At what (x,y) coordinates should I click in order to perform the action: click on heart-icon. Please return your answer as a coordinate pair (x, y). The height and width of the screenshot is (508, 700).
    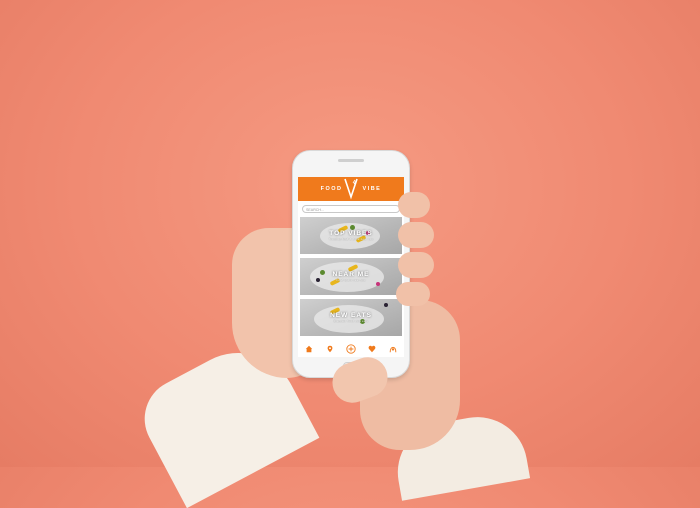
    Looking at the image, I should click on (372, 349).